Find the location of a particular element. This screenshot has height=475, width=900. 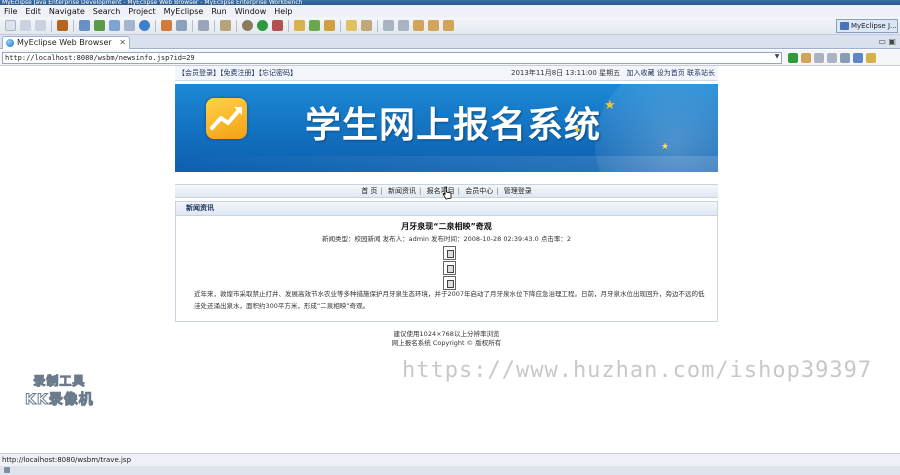

search-icon is located at coordinates (366, 25).